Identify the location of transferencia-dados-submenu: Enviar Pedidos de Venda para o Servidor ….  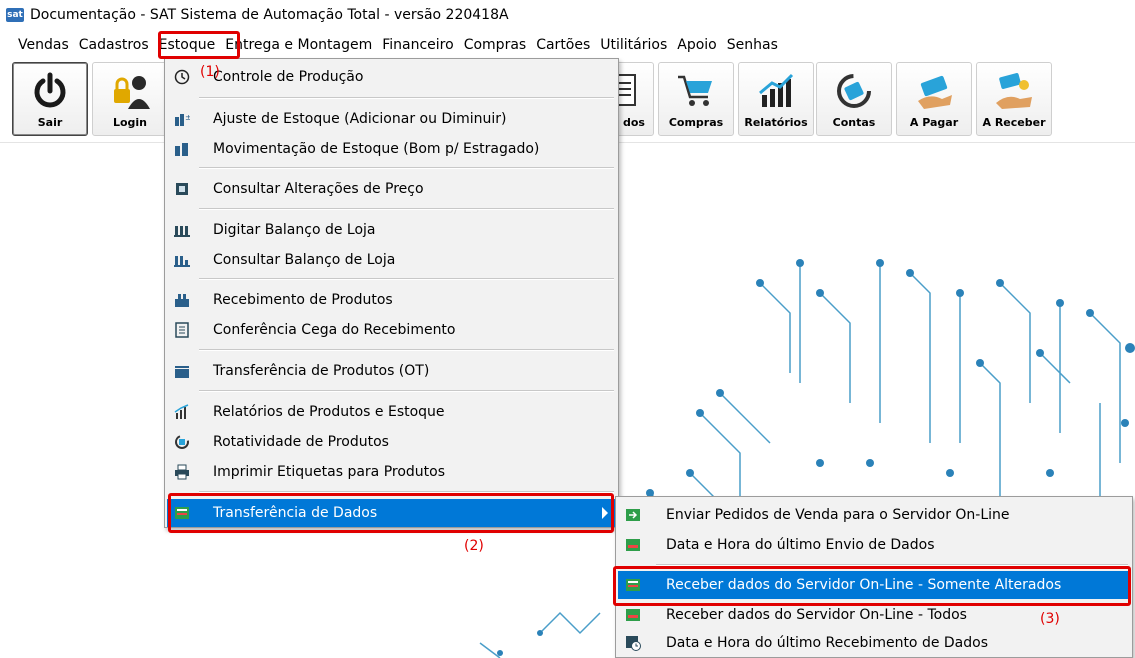
(874, 577).